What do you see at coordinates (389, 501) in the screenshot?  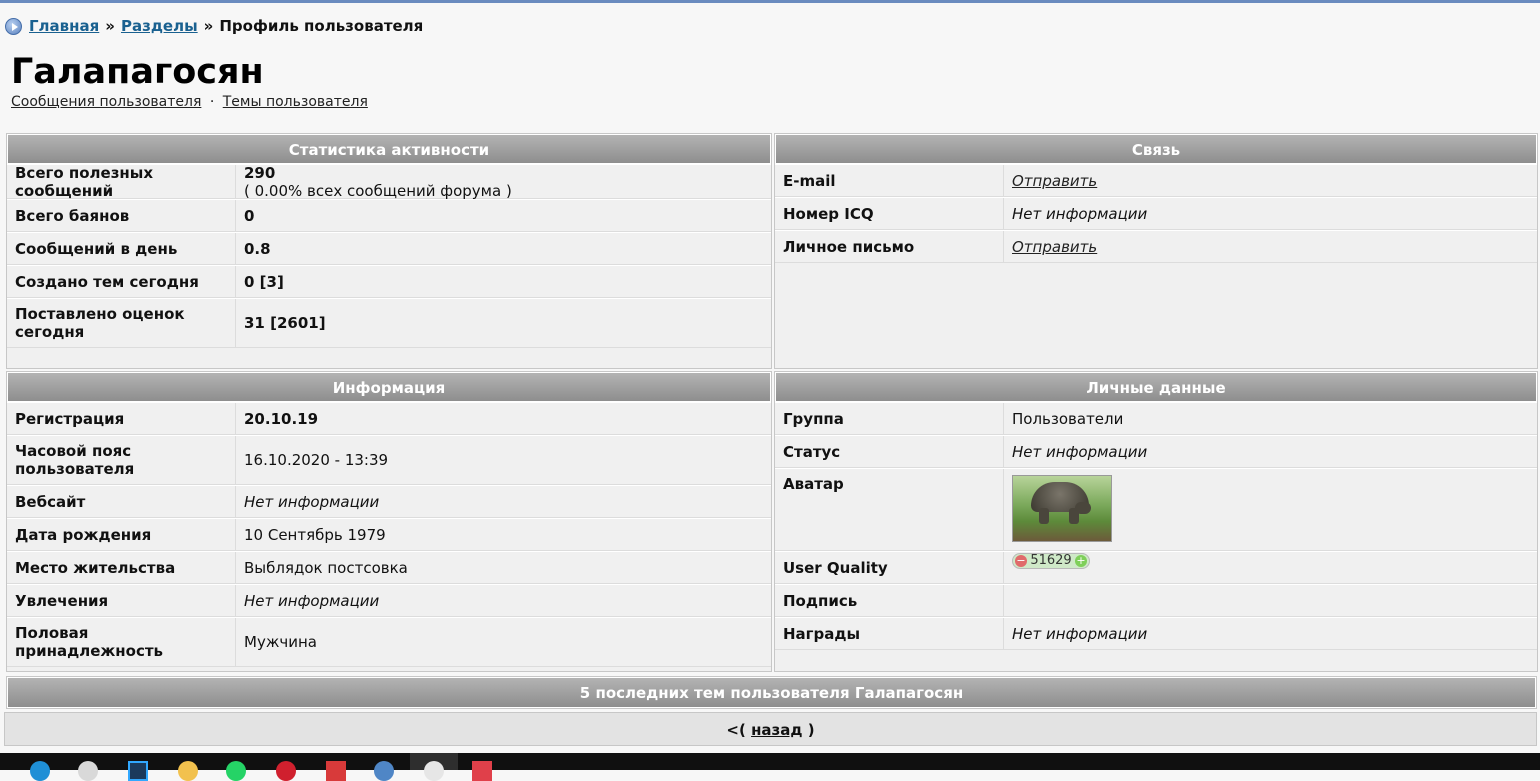 I see `info-row-website: Вебсайт Нет информации` at bounding box center [389, 501].